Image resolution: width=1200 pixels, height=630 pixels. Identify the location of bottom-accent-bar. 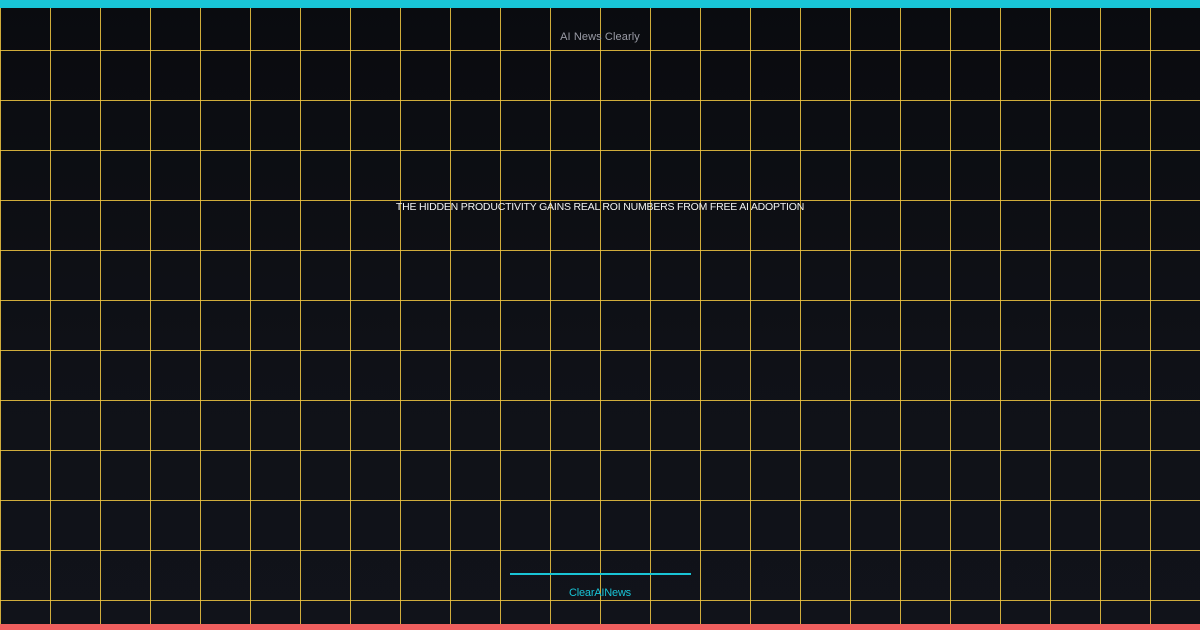
(600, 627).